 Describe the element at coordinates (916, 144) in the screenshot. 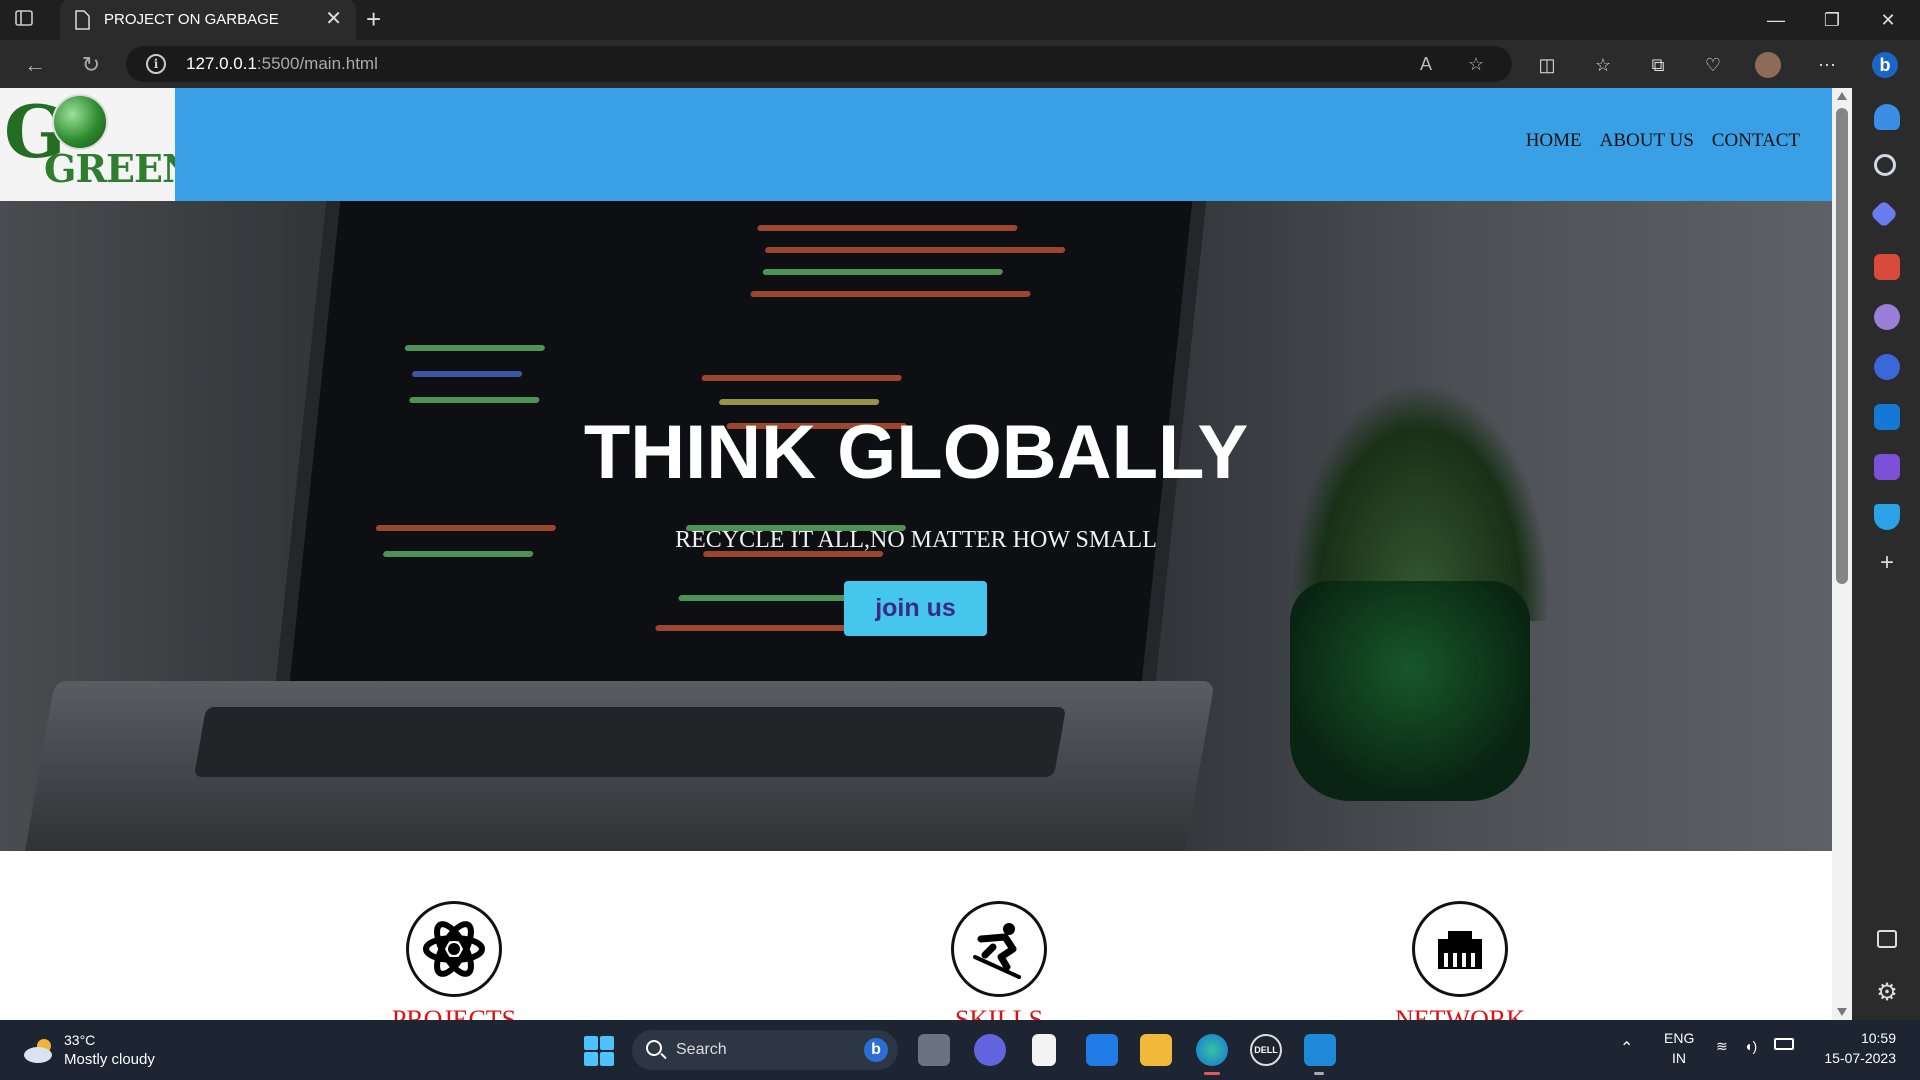

I see `site-header: G GREEN HOME ABOUT US CONTACT` at that location.